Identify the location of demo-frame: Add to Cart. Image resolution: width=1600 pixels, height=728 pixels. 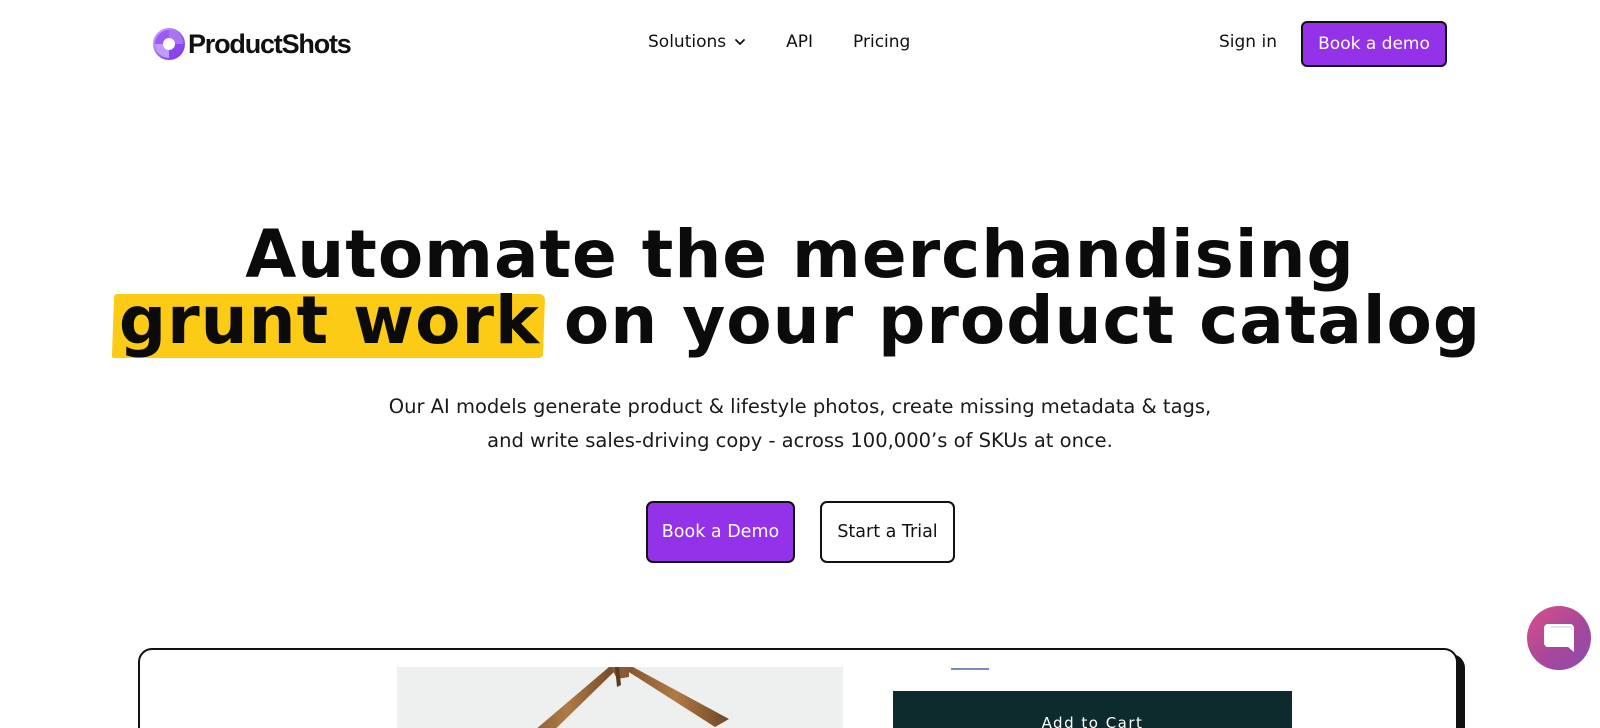
(798, 688).